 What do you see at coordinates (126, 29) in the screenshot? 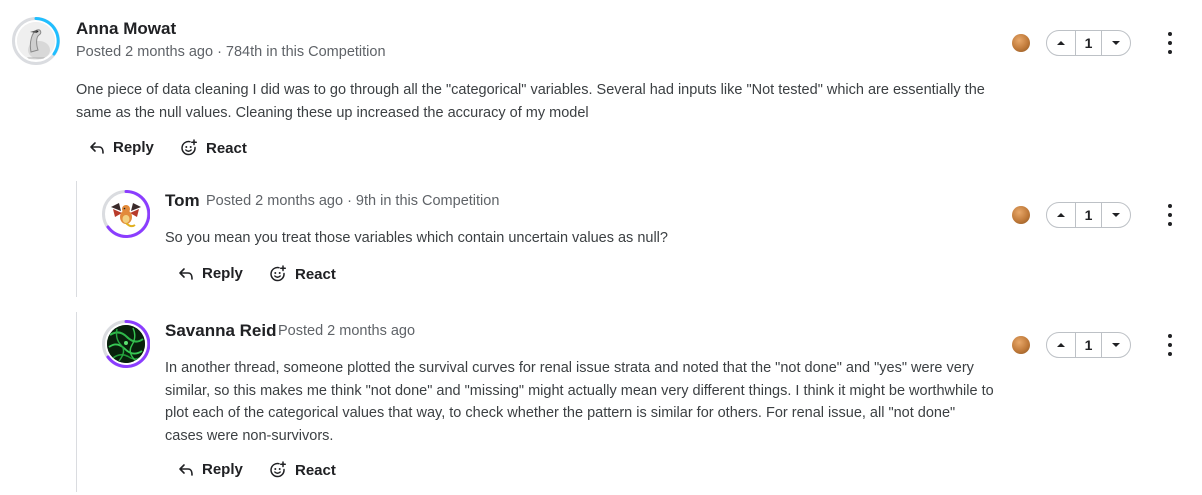
I see `author-name: Anna Mowat` at bounding box center [126, 29].